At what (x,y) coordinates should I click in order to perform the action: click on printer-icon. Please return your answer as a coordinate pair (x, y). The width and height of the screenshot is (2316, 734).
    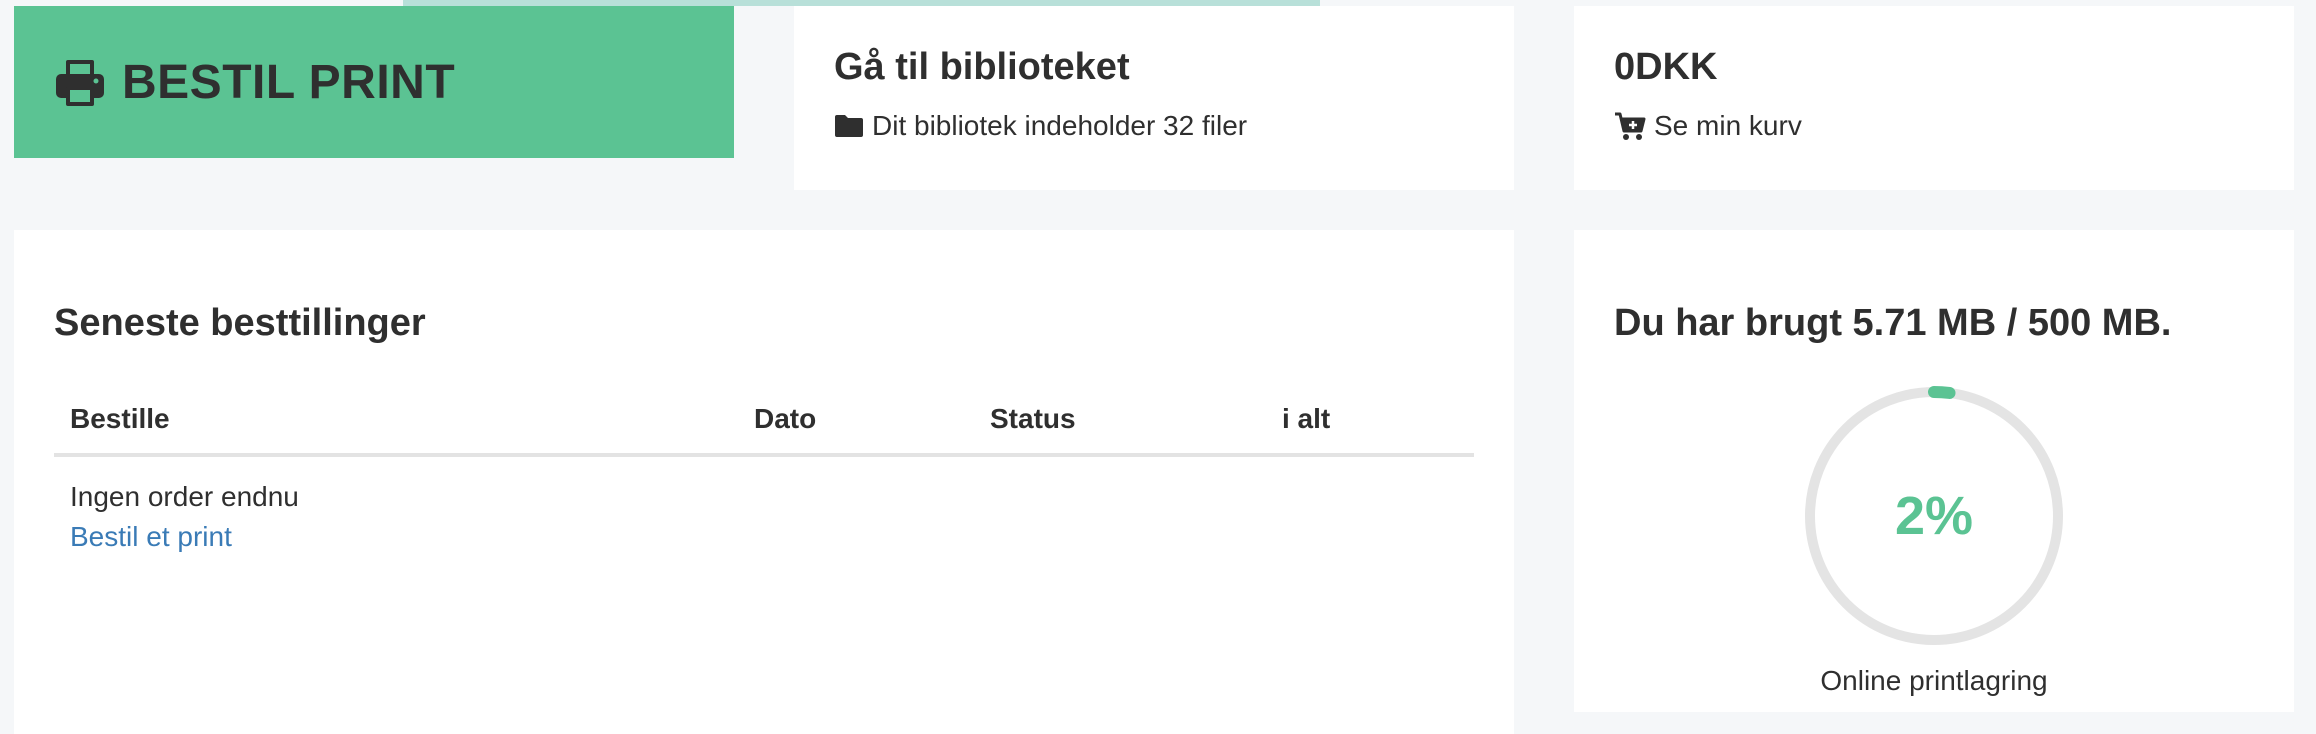
    Looking at the image, I should click on (80, 83).